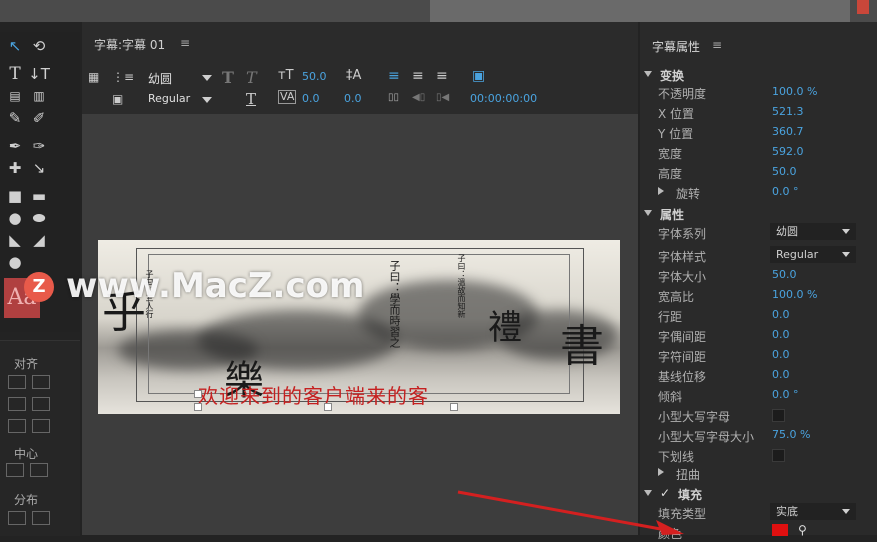  I want to click on height-value: 50.0, so click(784, 171).